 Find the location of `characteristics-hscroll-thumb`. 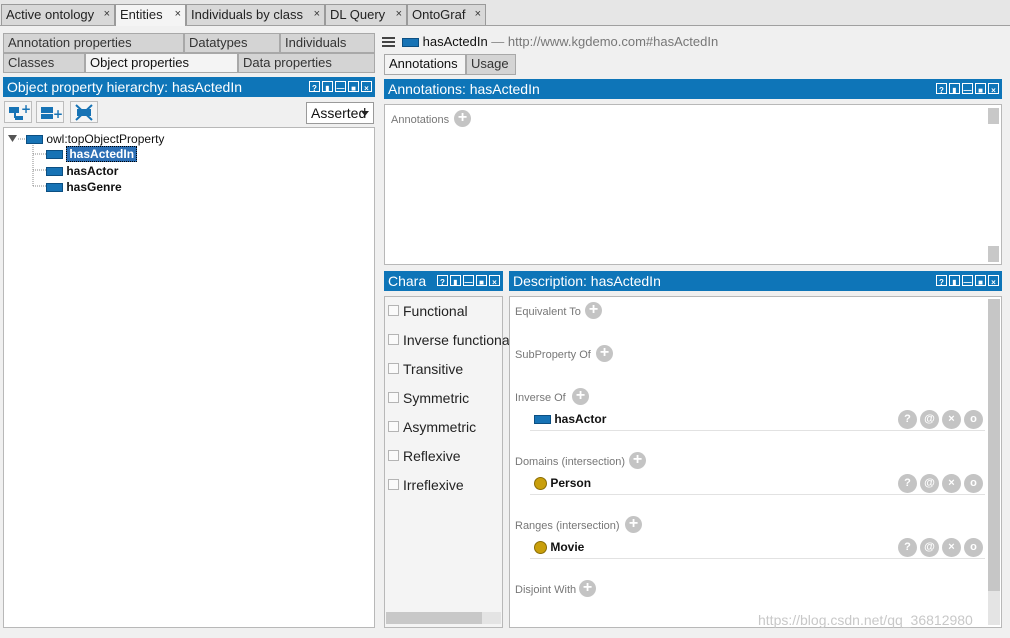

characteristics-hscroll-thumb is located at coordinates (434, 618).